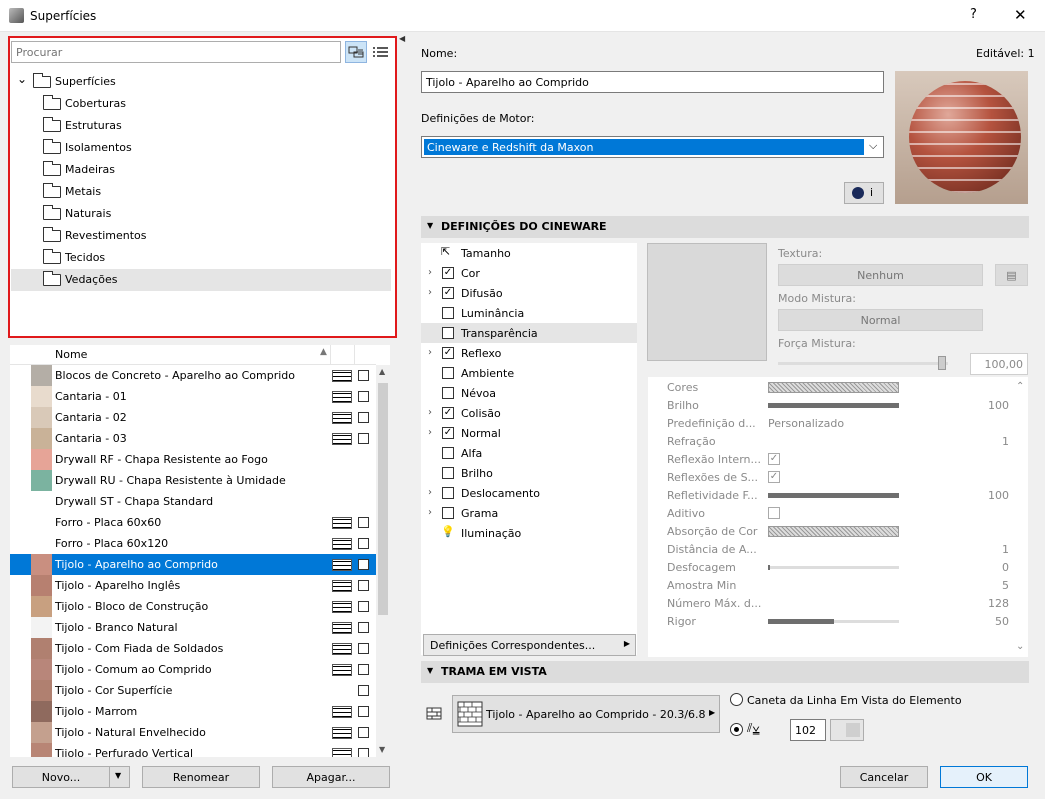 This screenshot has width=1045, height=799. Describe the element at coordinates (402, 38) in the screenshot. I see `collapse-panel-icon: ◀` at that location.